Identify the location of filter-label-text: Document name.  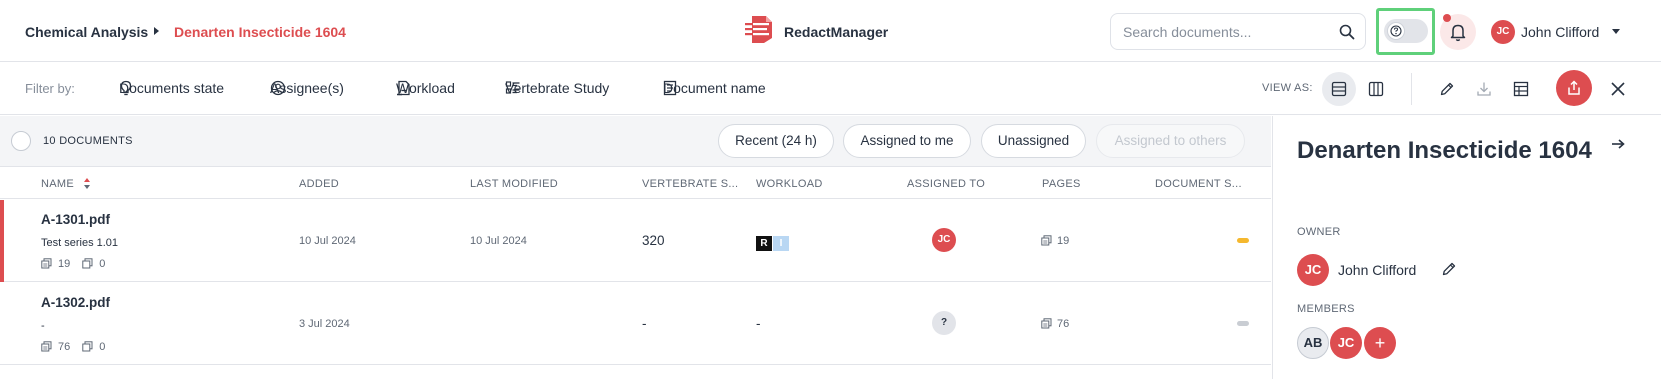
(714, 88).